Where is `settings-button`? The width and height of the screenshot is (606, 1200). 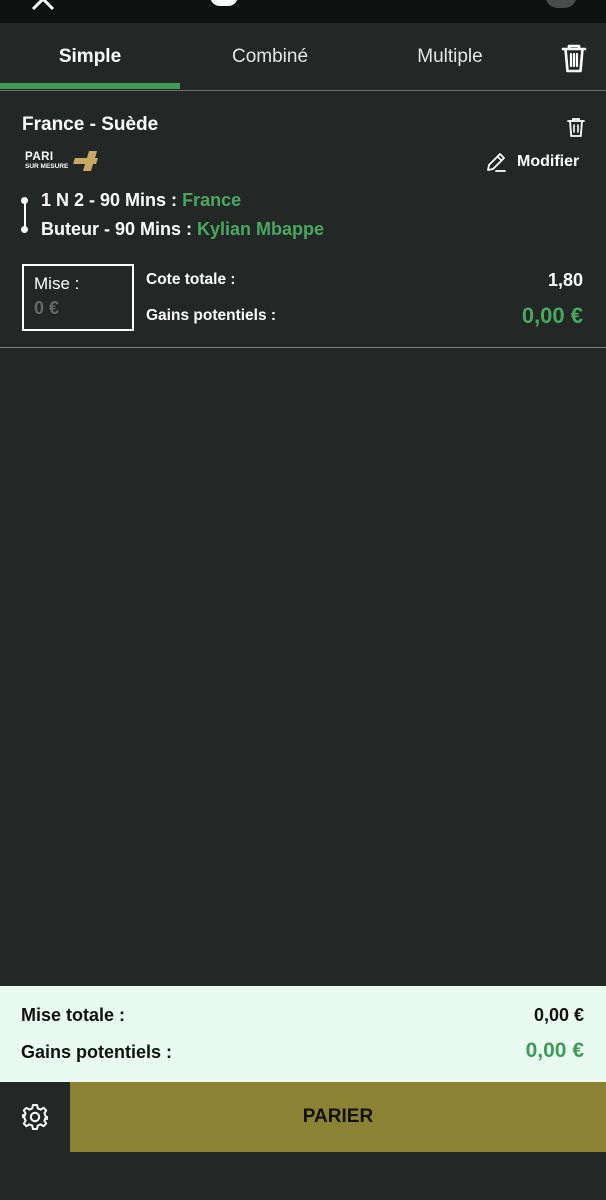
settings-button is located at coordinates (35, 1117).